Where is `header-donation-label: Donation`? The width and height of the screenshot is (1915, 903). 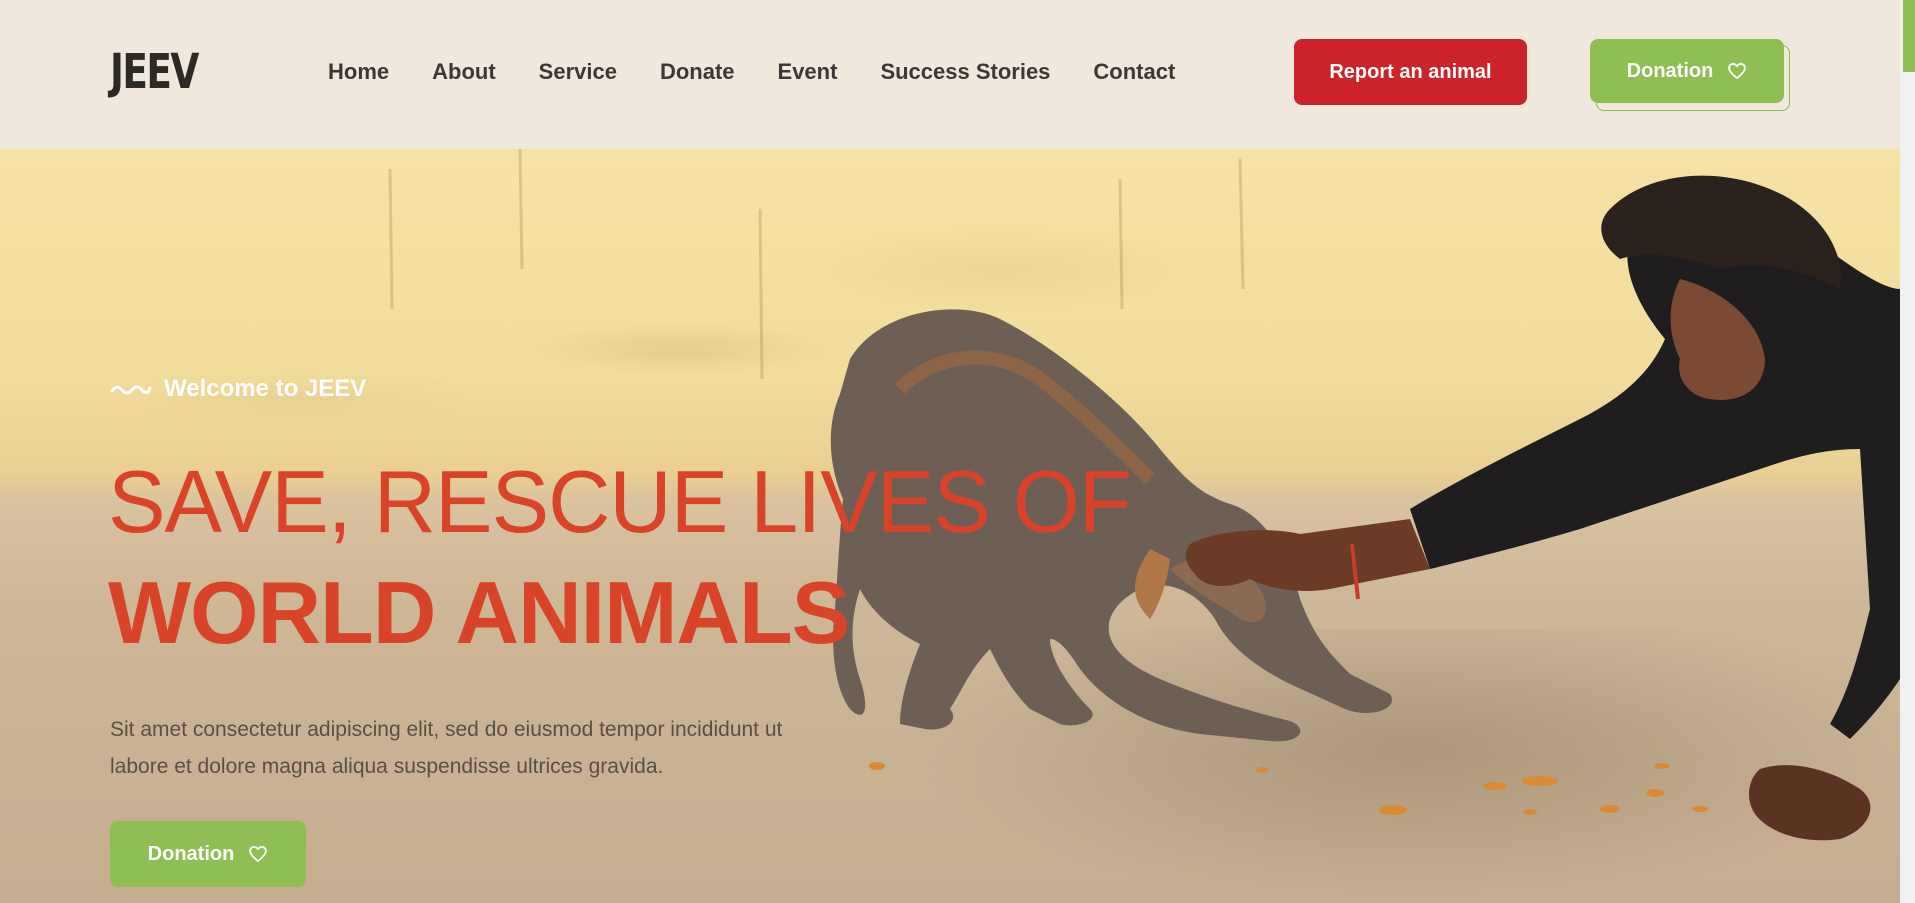 header-donation-label: Donation is located at coordinates (1670, 70).